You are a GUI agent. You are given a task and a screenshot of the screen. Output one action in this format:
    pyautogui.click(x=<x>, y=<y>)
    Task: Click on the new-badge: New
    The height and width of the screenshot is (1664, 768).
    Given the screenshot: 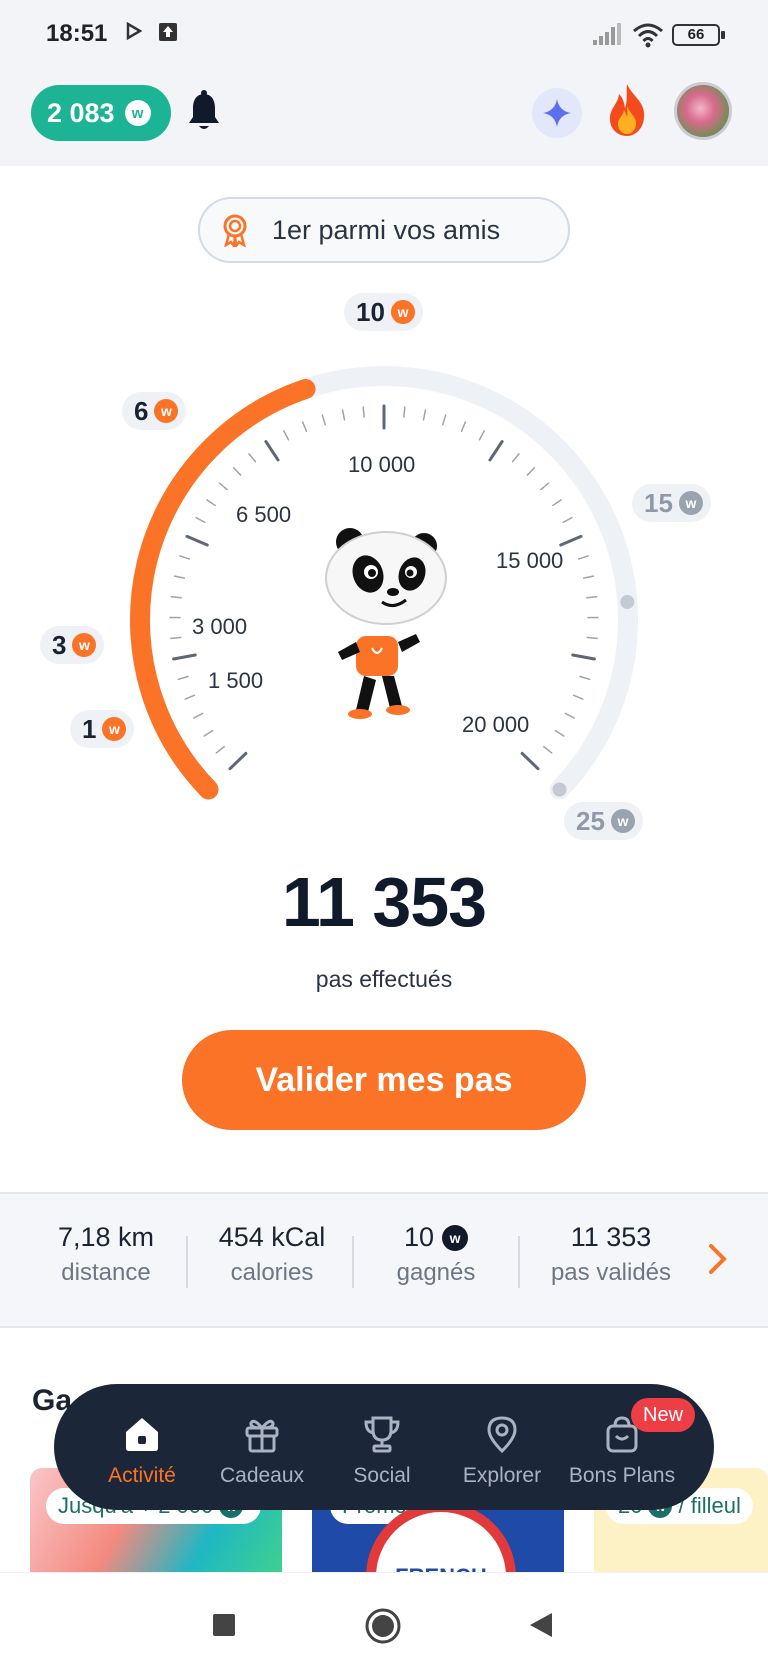 What is the action you would take?
    pyautogui.click(x=663, y=1415)
    